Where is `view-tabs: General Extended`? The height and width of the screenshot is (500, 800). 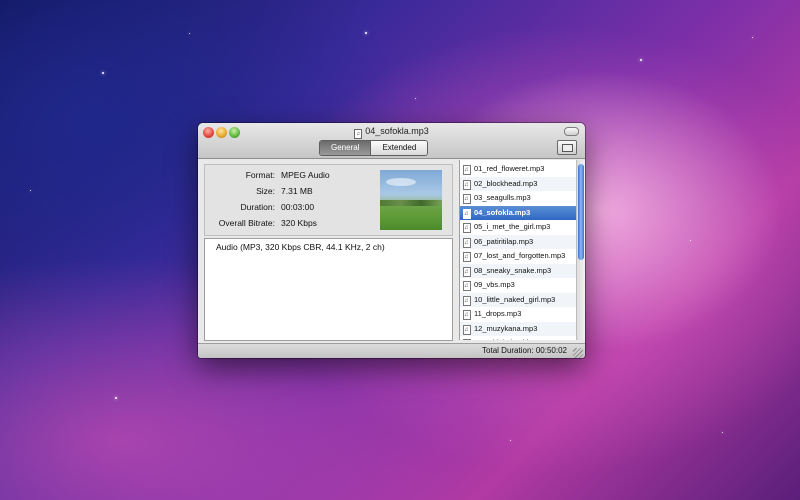
view-tabs: General Extended is located at coordinates (374, 148).